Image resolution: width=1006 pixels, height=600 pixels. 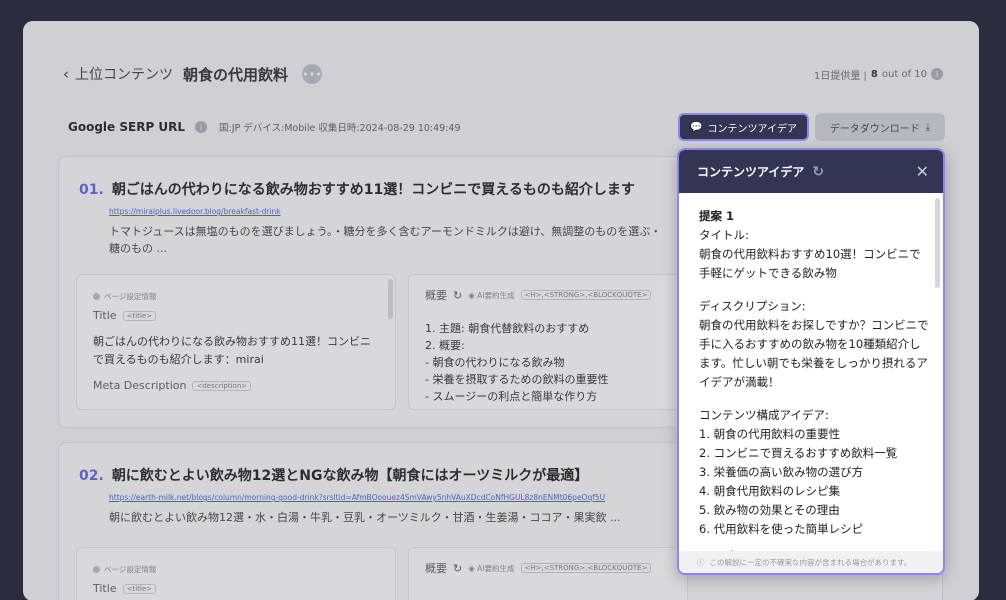 What do you see at coordinates (390, 299) in the screenshot?
I see `scrollbar` at bounding box center [390, 299].